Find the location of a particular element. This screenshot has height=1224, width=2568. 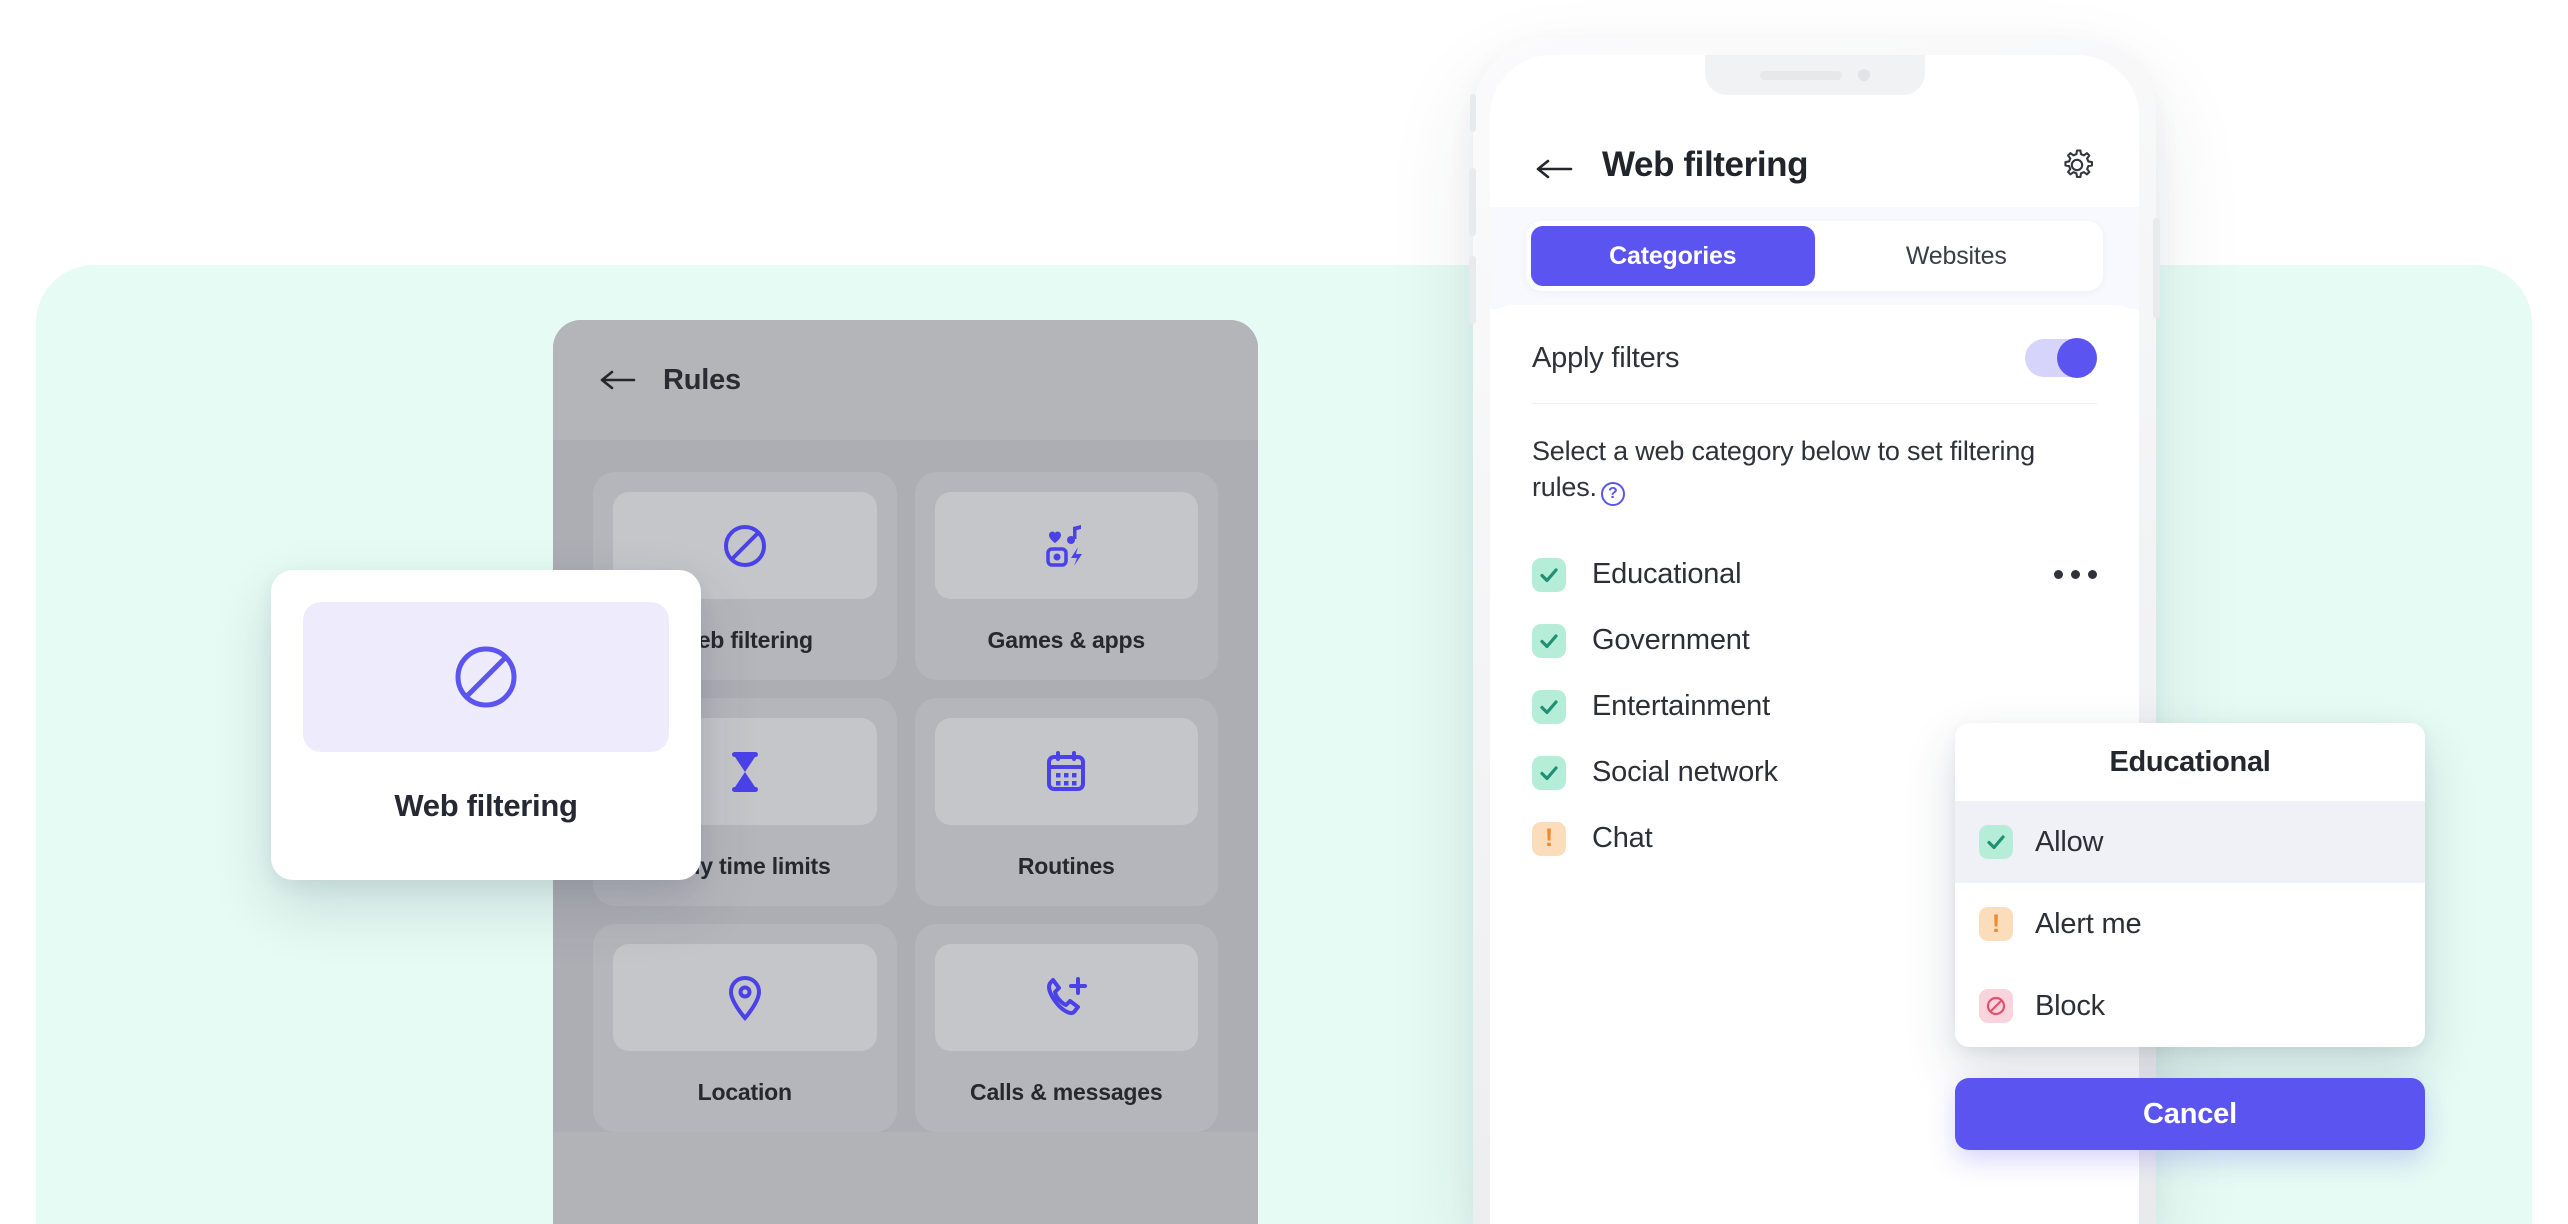

category-label: Social network is located at coordinates (1685, 772).